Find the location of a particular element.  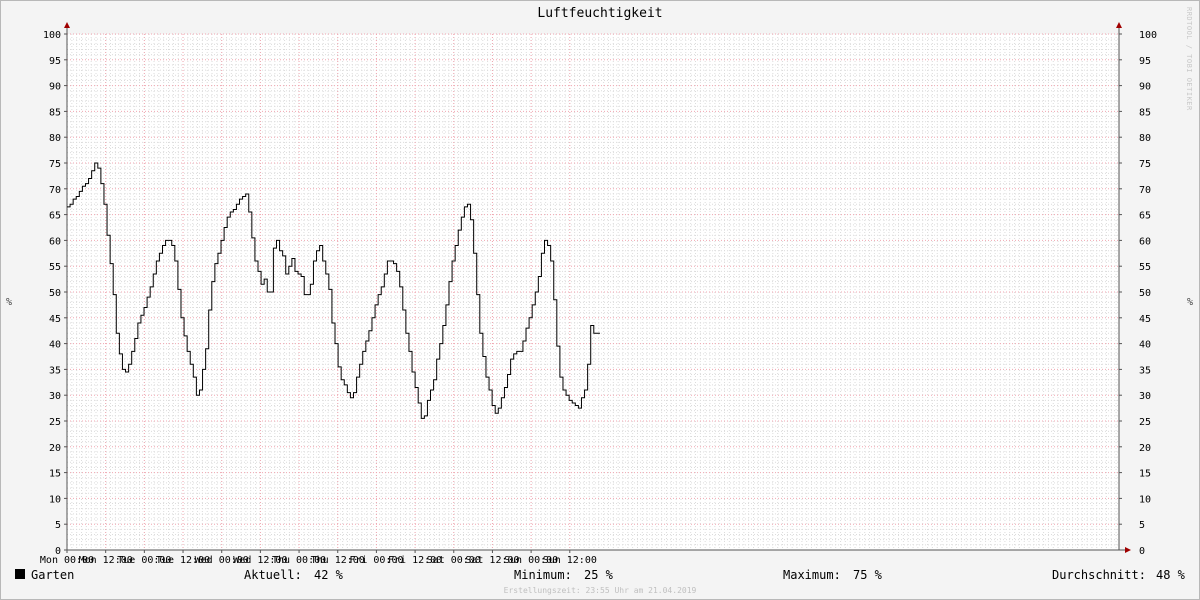

y-tick-label-right: 65 is located at coordinates (1145, 216).